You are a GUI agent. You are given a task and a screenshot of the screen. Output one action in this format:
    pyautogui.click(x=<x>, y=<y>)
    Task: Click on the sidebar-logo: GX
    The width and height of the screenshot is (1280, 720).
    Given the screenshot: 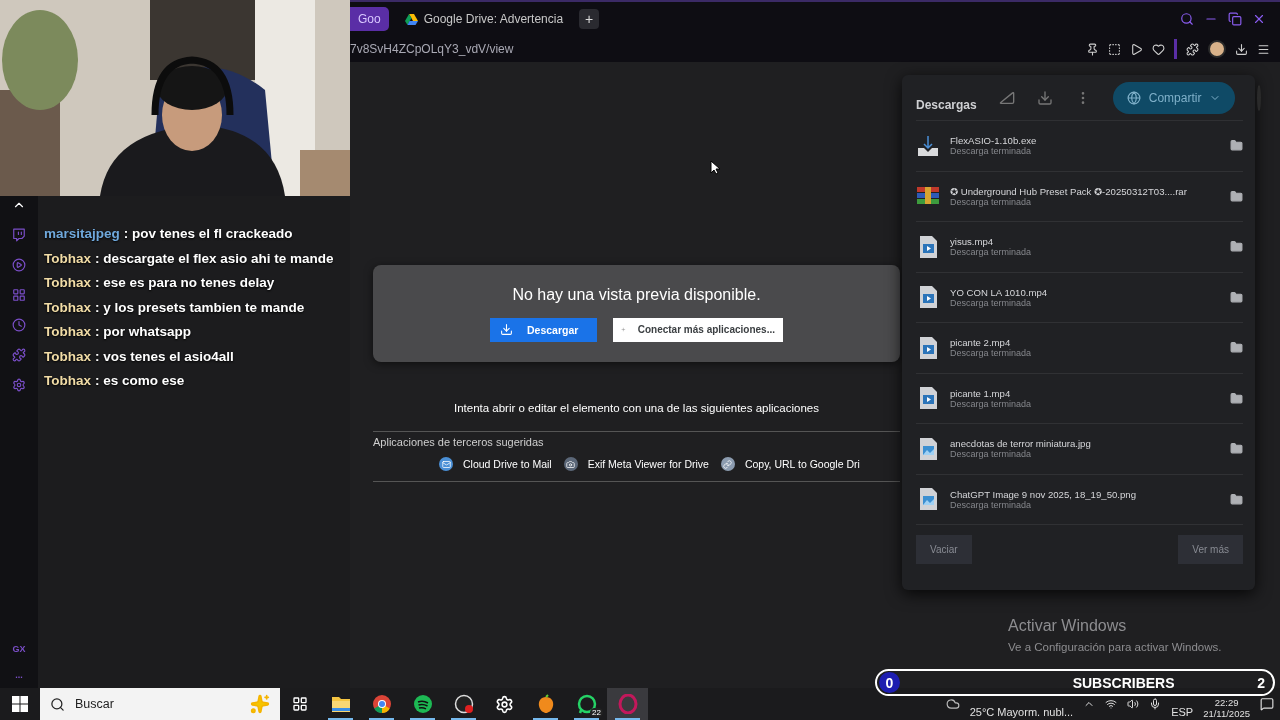 What is the action you would take?
    pyautogui.click(x=19, y=649)
    